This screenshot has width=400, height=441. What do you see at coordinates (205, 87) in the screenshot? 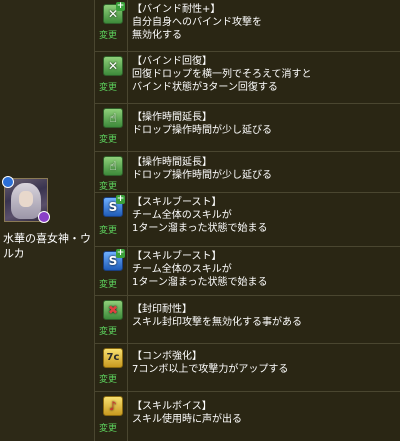
I see `awakening-desc-line: バインド状態が3ターン回復する` at bounding box center [205, 87].